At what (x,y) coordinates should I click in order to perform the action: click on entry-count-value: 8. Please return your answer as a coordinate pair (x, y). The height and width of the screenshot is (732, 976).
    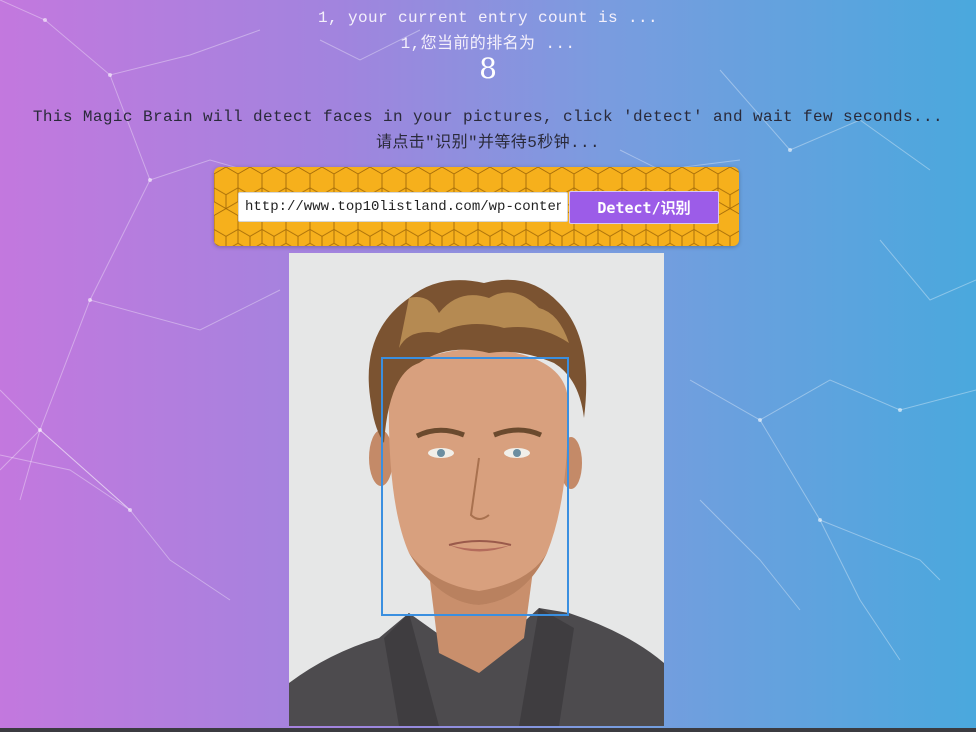
    Looking at the image, I should click on (488, 68).